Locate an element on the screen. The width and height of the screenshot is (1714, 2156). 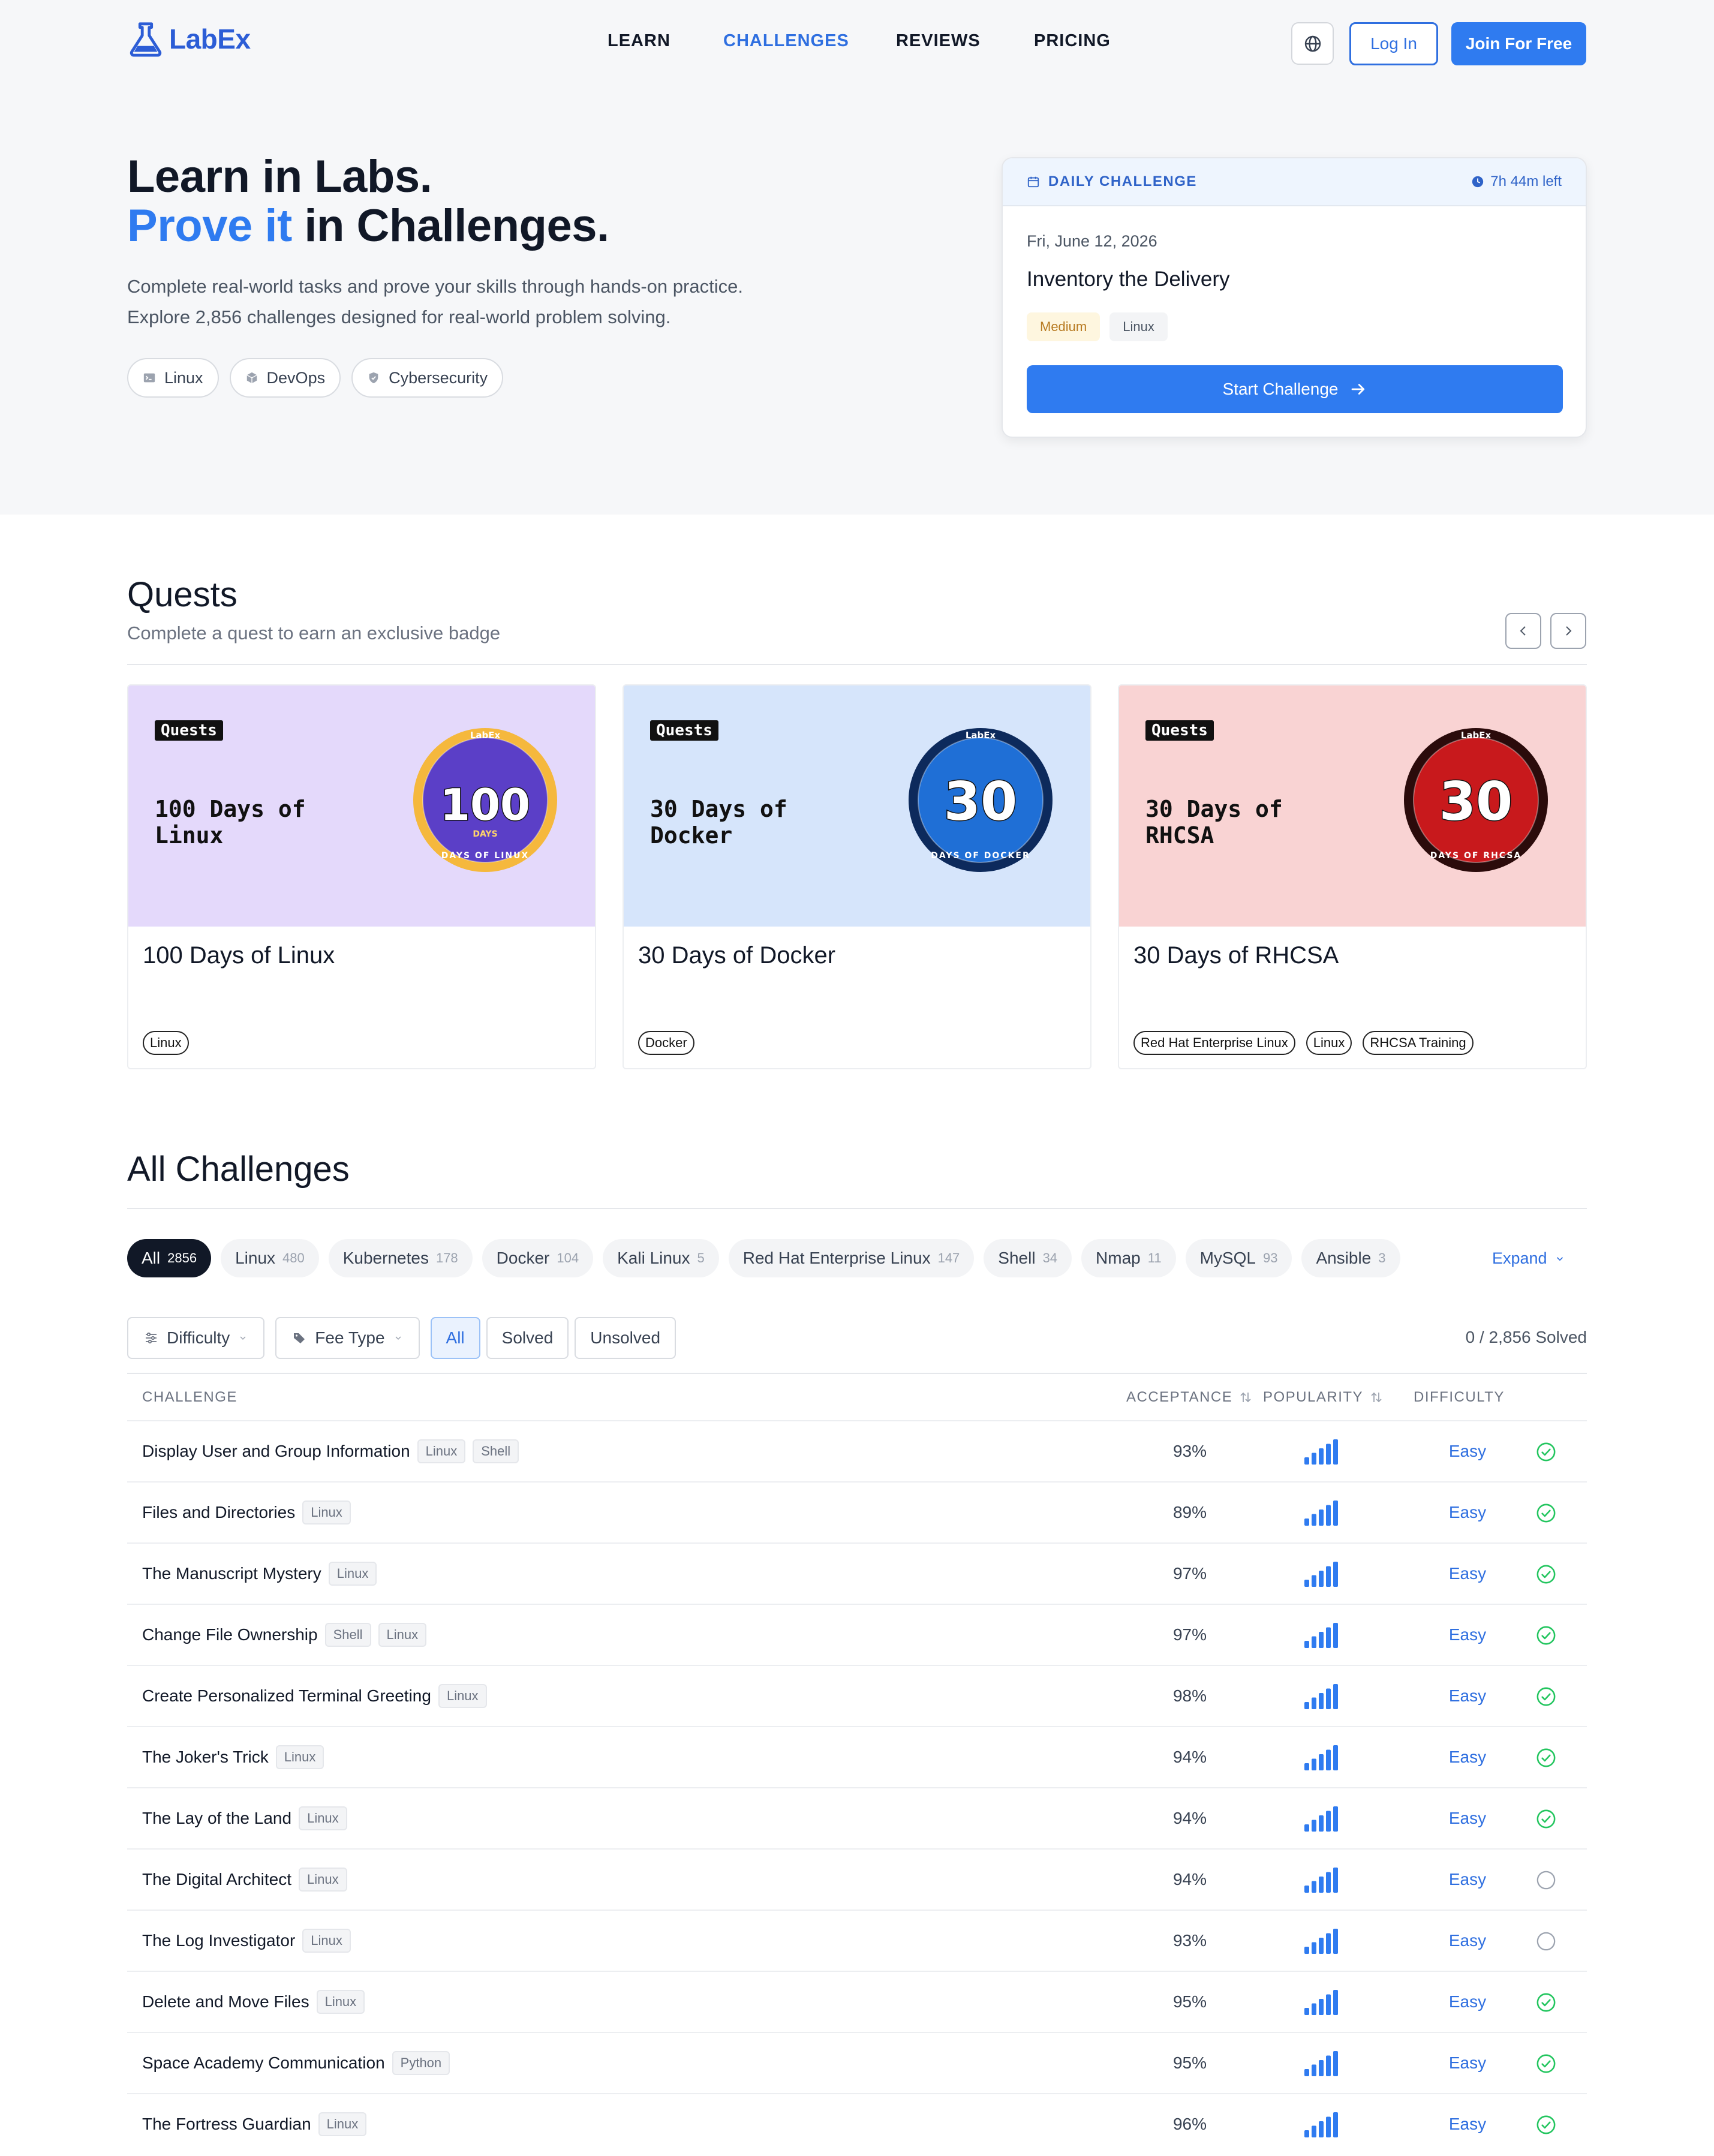
table-row: Files and Directories Linux 89% Easy is located at coordinates (857, 1512).